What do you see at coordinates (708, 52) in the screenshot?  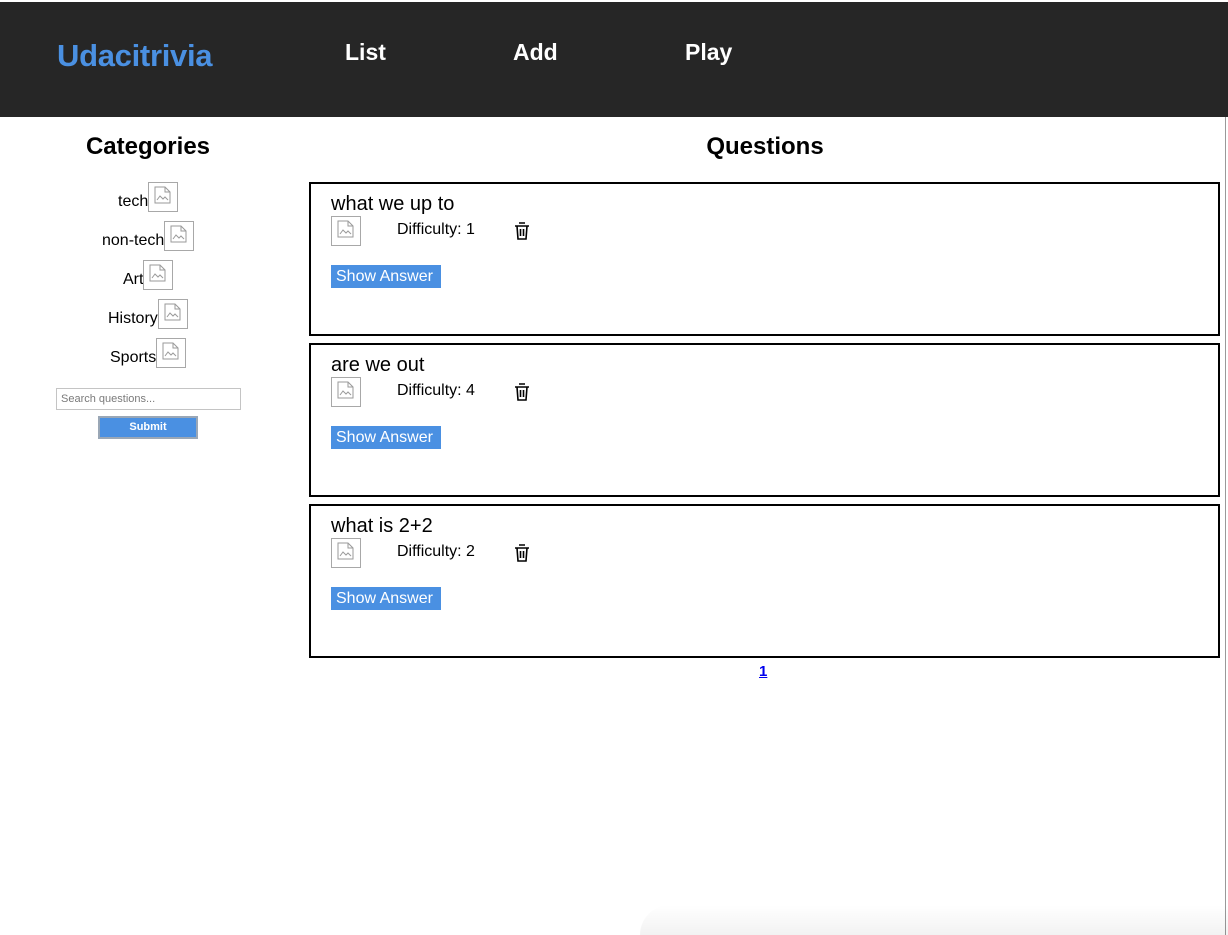 I see `nav-play: Play` at bounding box center [708, 52].